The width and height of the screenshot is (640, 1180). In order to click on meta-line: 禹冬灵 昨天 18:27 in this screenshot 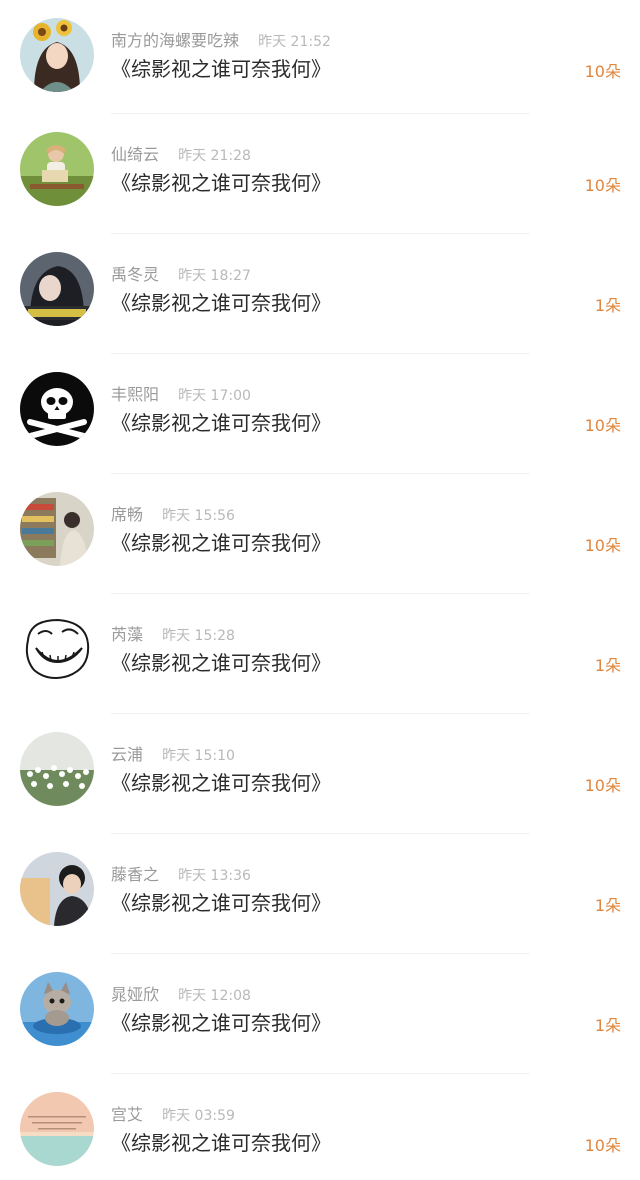, I will do `click(181, 275)`.